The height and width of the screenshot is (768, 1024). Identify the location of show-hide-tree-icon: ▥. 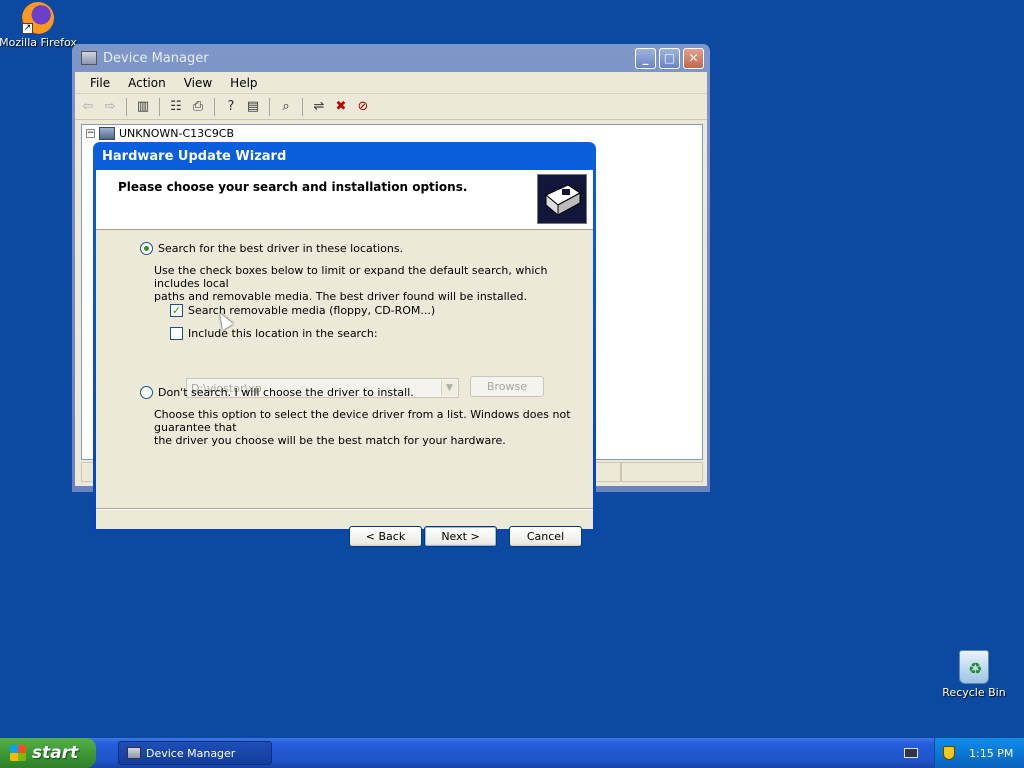
(143, 107).